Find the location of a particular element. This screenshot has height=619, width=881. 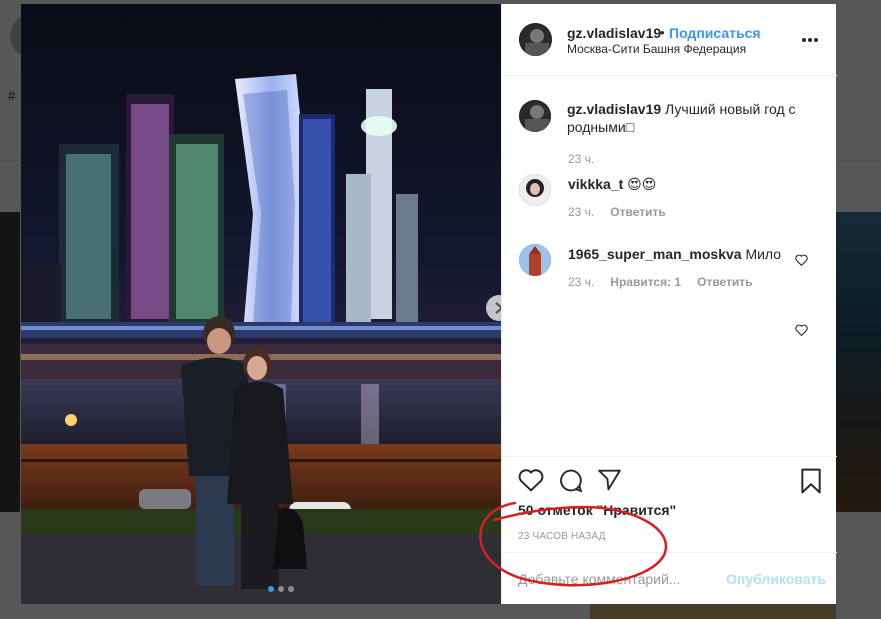

speech-bubble-icon is located at coordinates (571, 481).